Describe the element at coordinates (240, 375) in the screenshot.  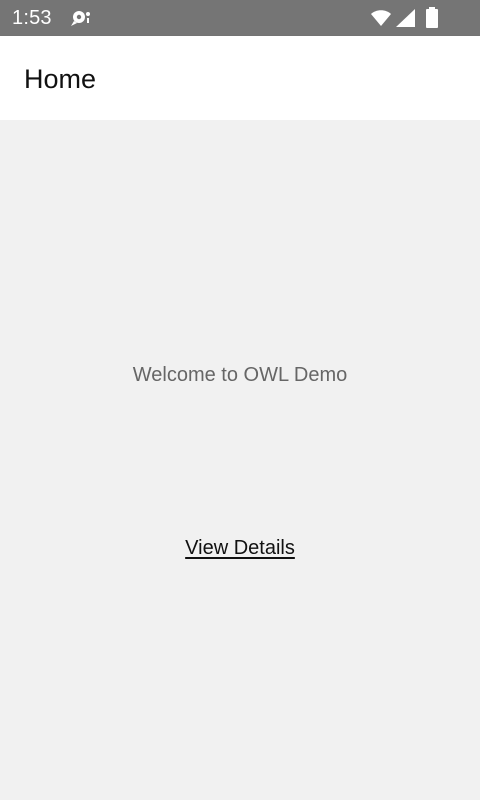
I see `welcome-message: Welcome to OWL Demo` at that location.